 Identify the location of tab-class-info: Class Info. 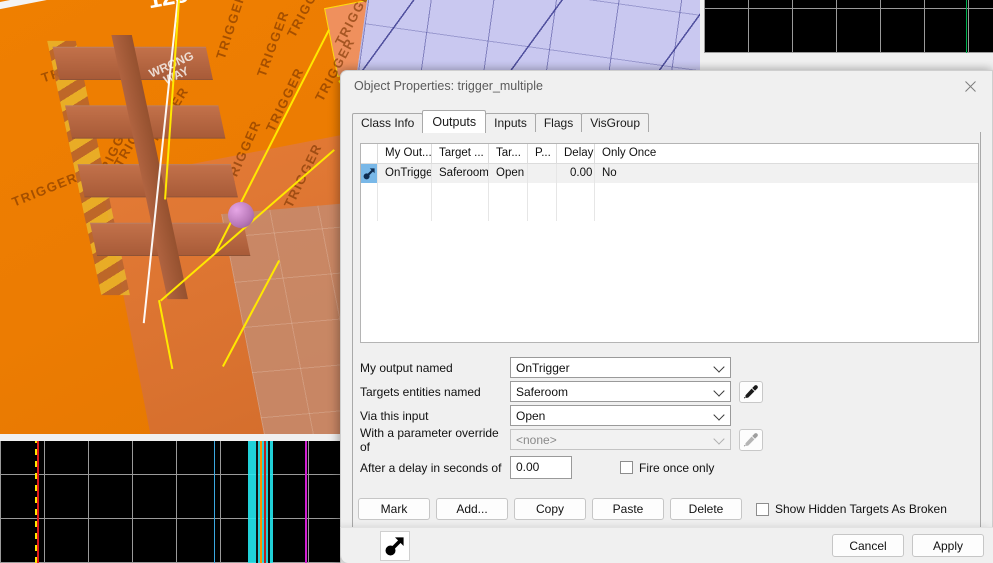
(388, 122).